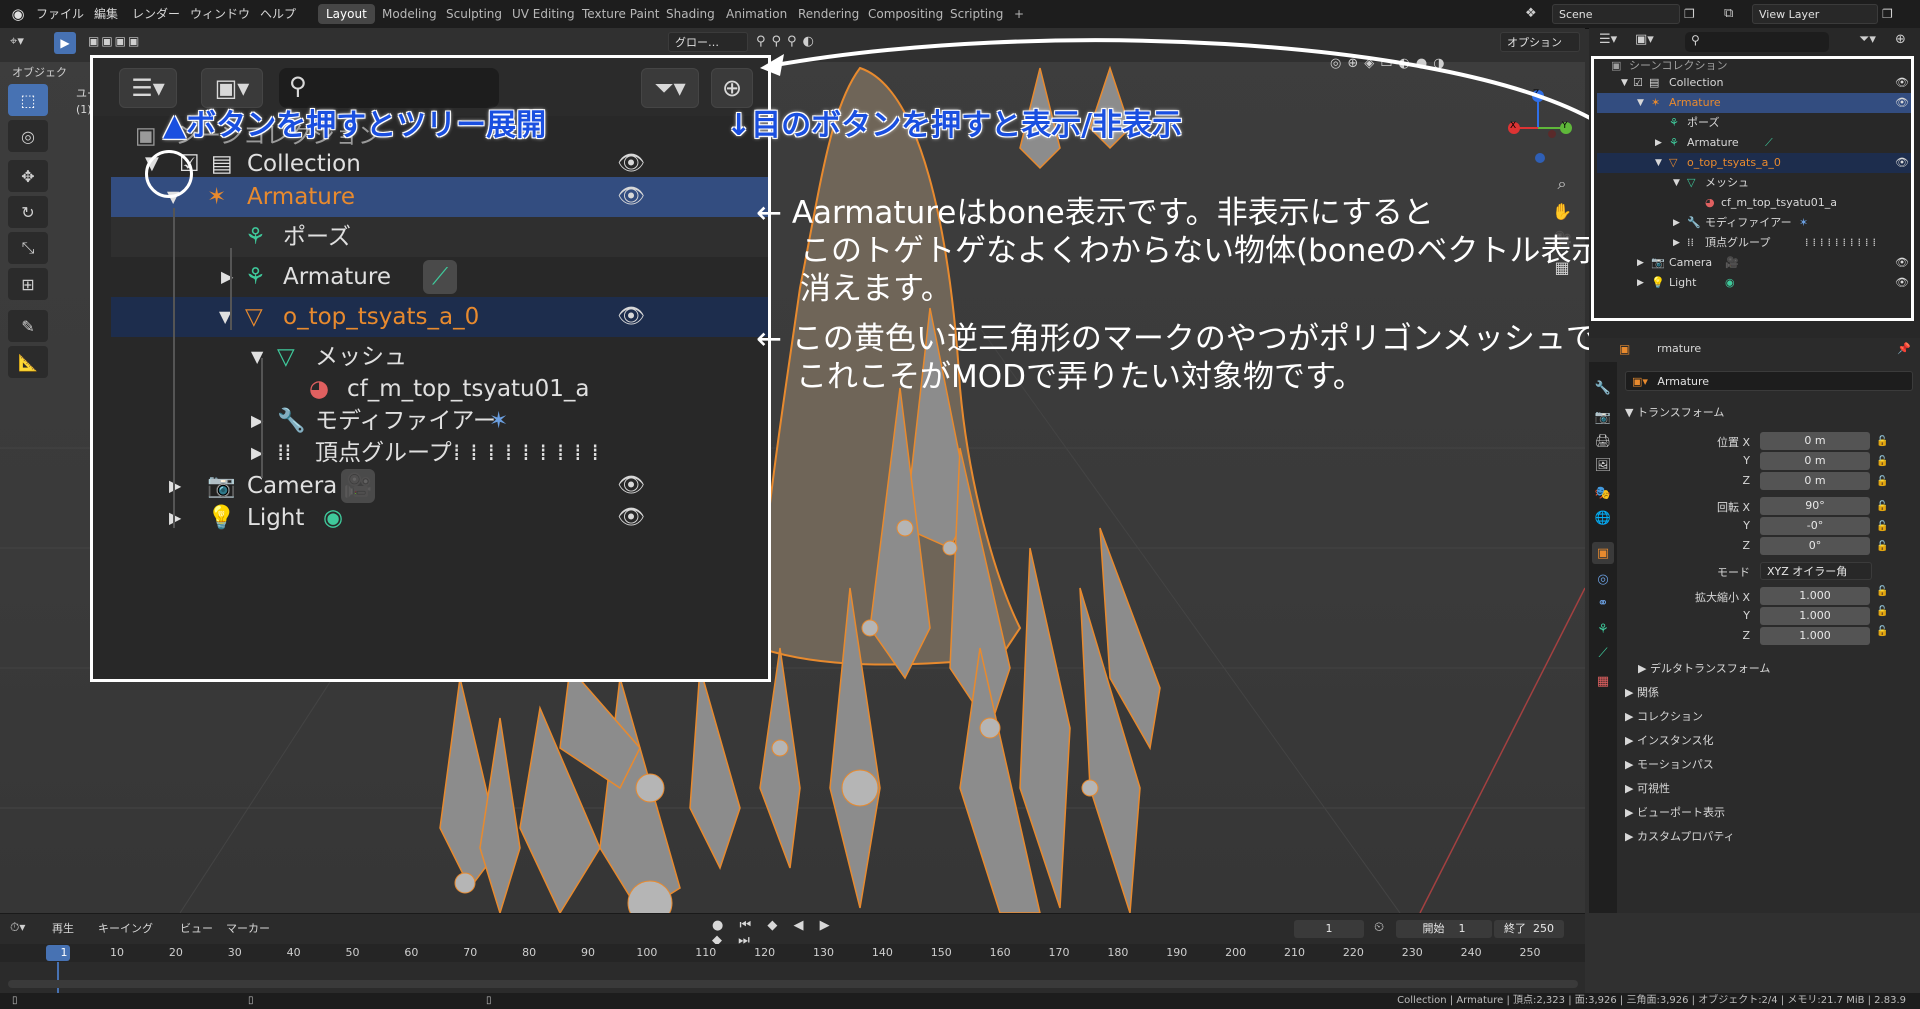 This screenshot has height=1009, width=1920. What do you see at coordinates (1680, 836) in the screenshot?
I see `custom-properties-section: ▶ カスタムプロパティ` at bounding box center [1680, 836].